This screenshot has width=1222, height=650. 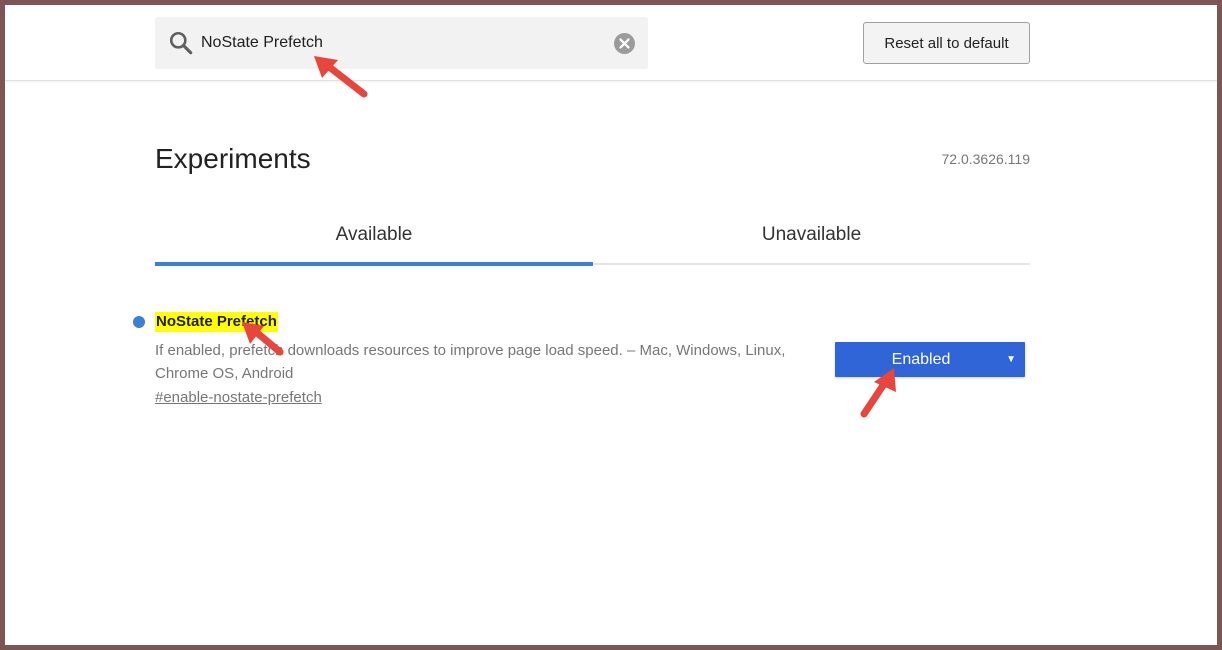 I want to click on experiment-state-select: Enabled ▼, so click(x=930, y=359).